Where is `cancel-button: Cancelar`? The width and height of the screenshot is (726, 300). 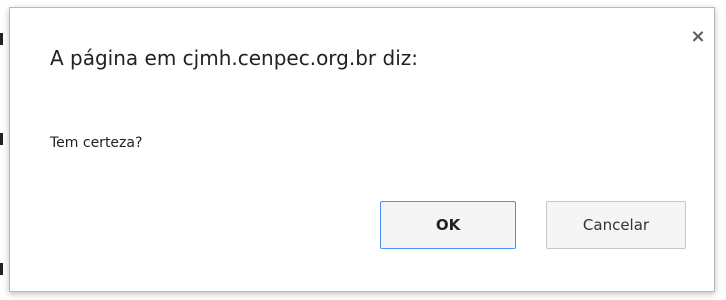 cancel-button: Cancelar is located at coordinates (616, 225).